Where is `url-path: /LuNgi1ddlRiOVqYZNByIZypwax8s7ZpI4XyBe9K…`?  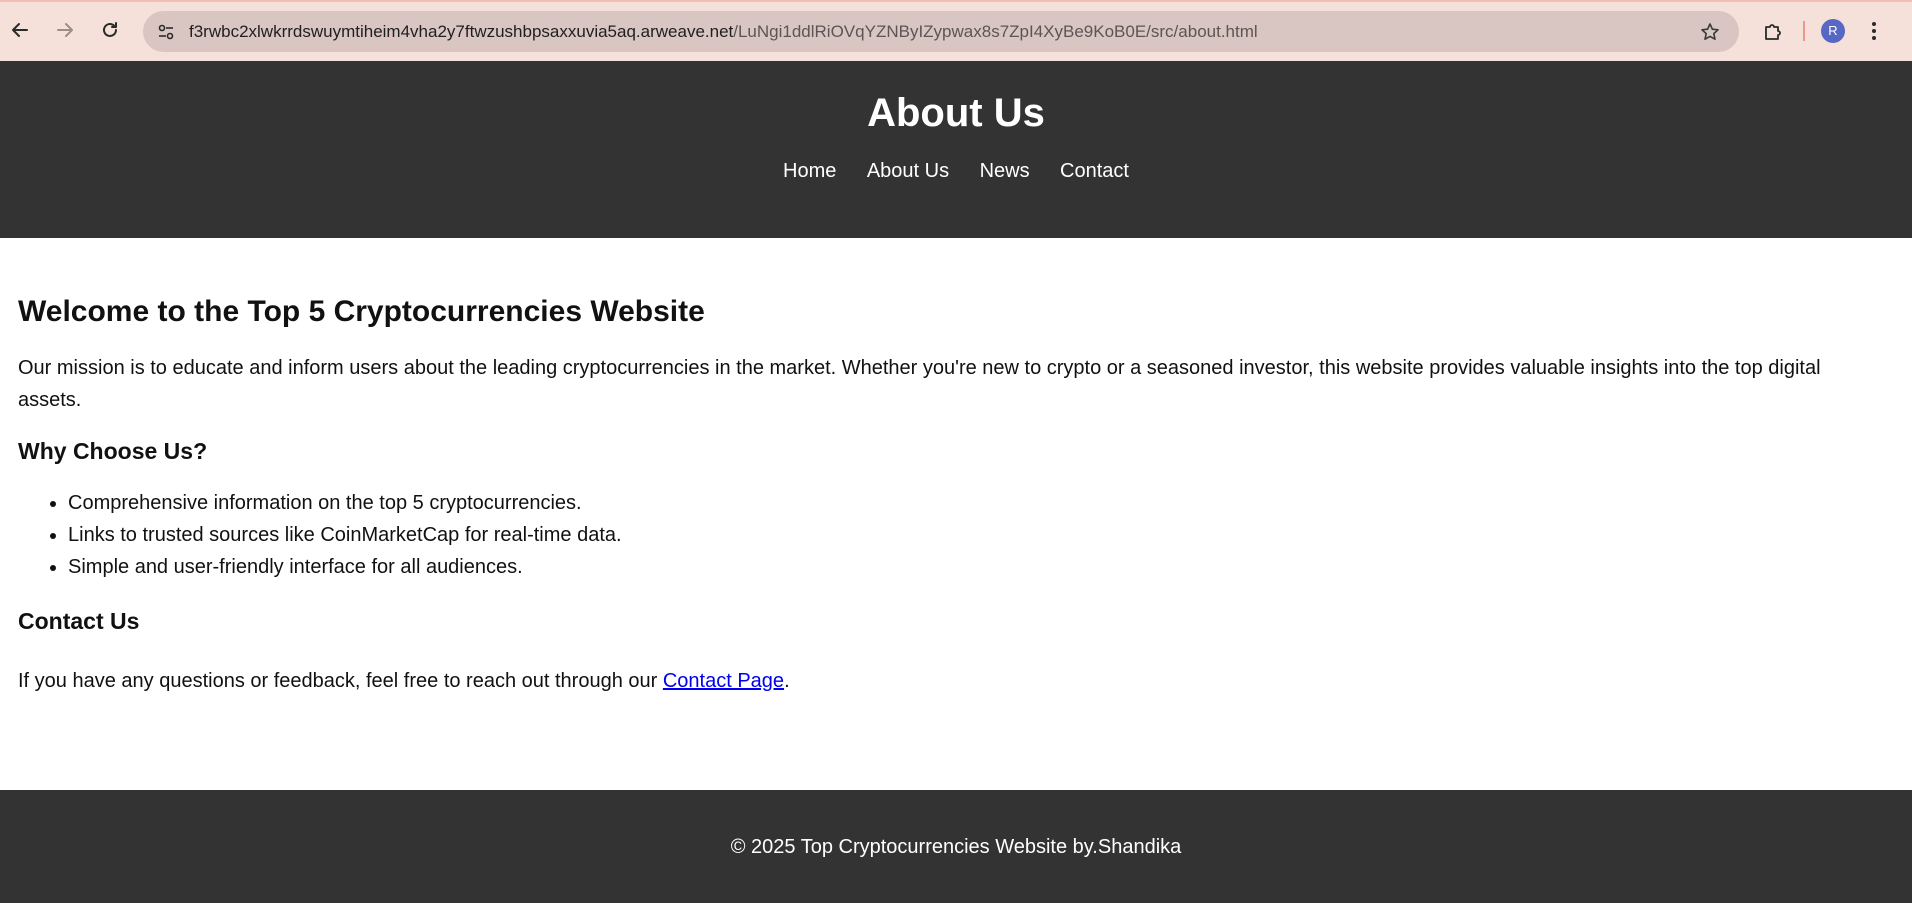 url-path: /LuNgi1ddlRiOVqYZNByIZypwax8s7ZpI4XyBe9K… is located at coordinates (995, 31).